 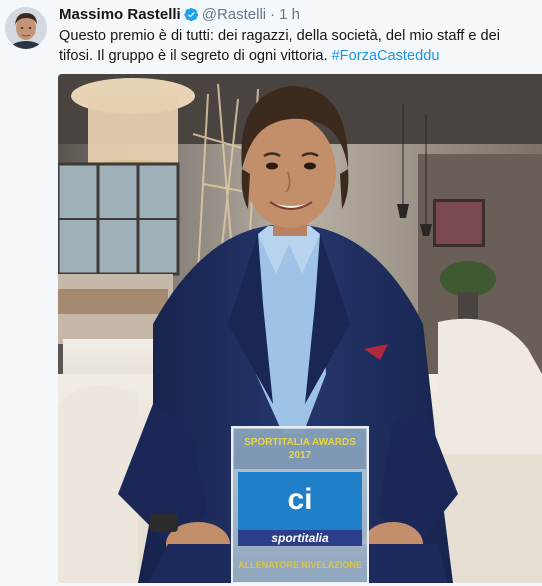 What do you see at coordinates (300, 442) in the screenshot?
I see `trophy-line1: SPORTITALIA AWARDS` at bounding box center [300, 442].